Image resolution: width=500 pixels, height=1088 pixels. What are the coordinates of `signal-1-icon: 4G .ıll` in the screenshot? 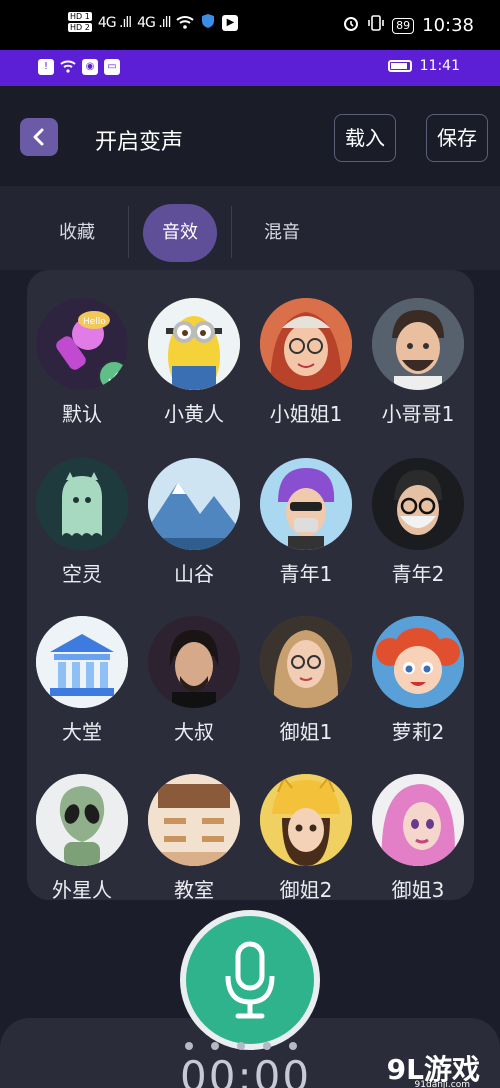 It's located at (114, 23).